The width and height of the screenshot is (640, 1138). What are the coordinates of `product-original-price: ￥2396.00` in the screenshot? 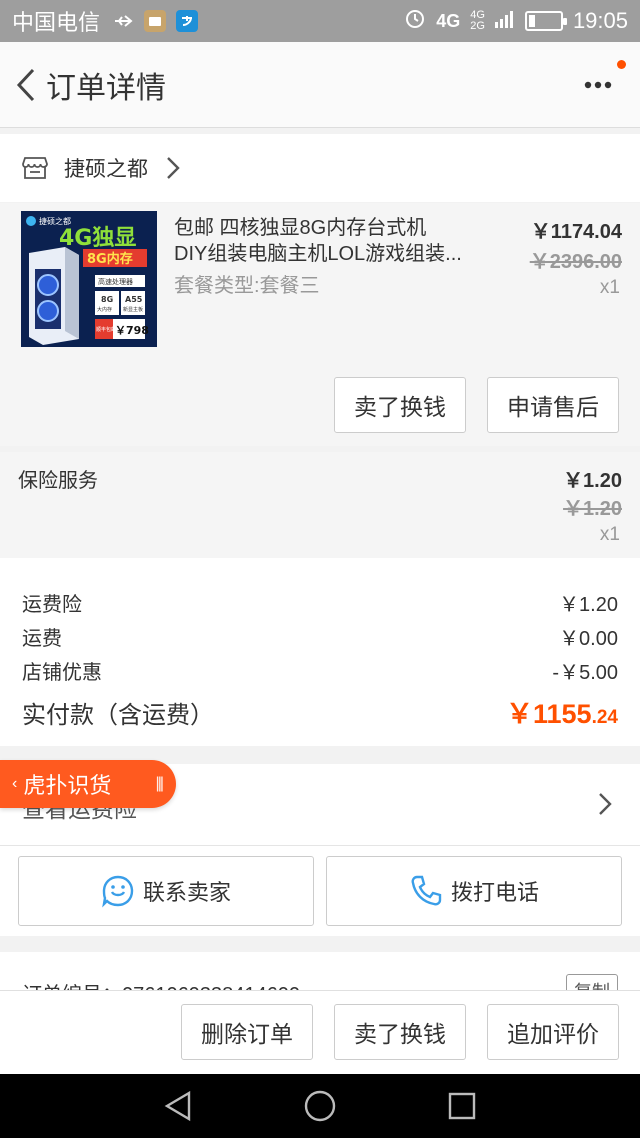 It's located at (575, 262).